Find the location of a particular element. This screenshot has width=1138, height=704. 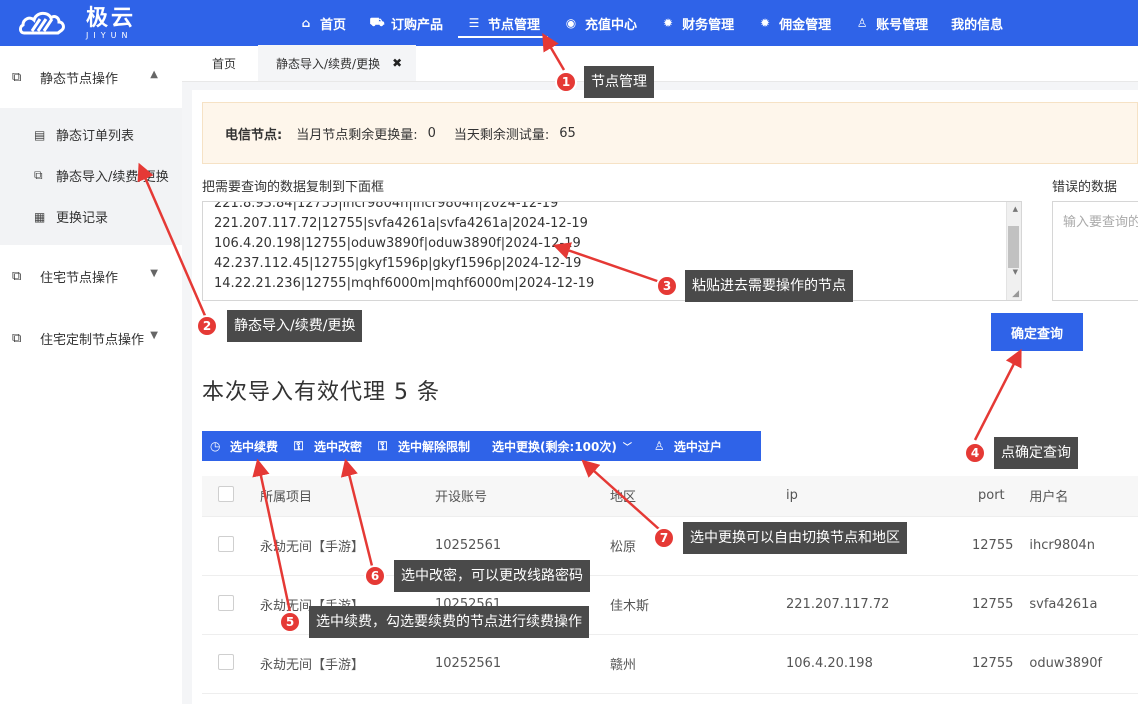

table-cell: 221.207.117.72 is located at coordinates (874, 605).